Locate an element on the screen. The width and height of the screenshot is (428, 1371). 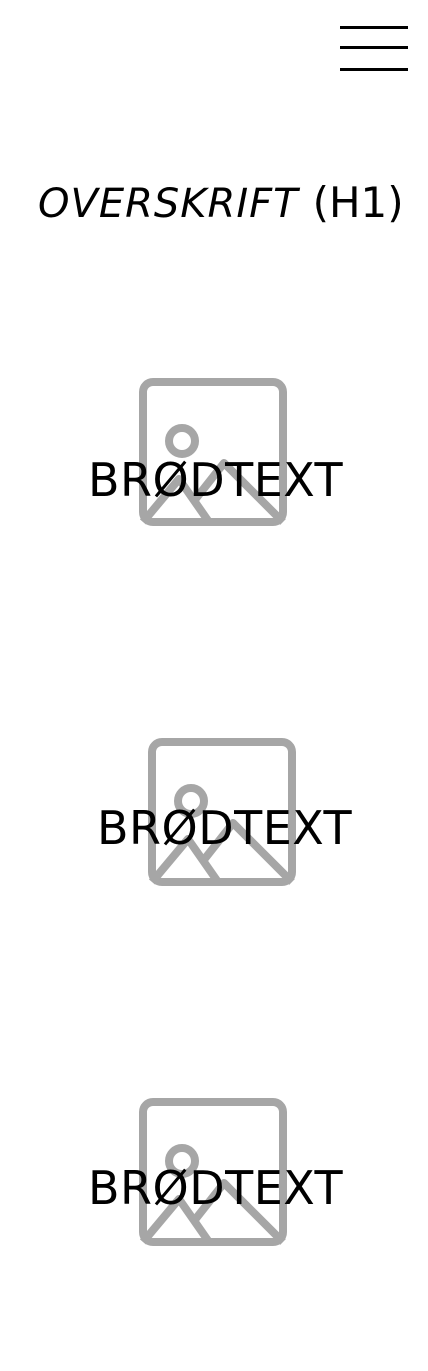
page-title-suffix: (H1) is located at coordinates (358, 202).